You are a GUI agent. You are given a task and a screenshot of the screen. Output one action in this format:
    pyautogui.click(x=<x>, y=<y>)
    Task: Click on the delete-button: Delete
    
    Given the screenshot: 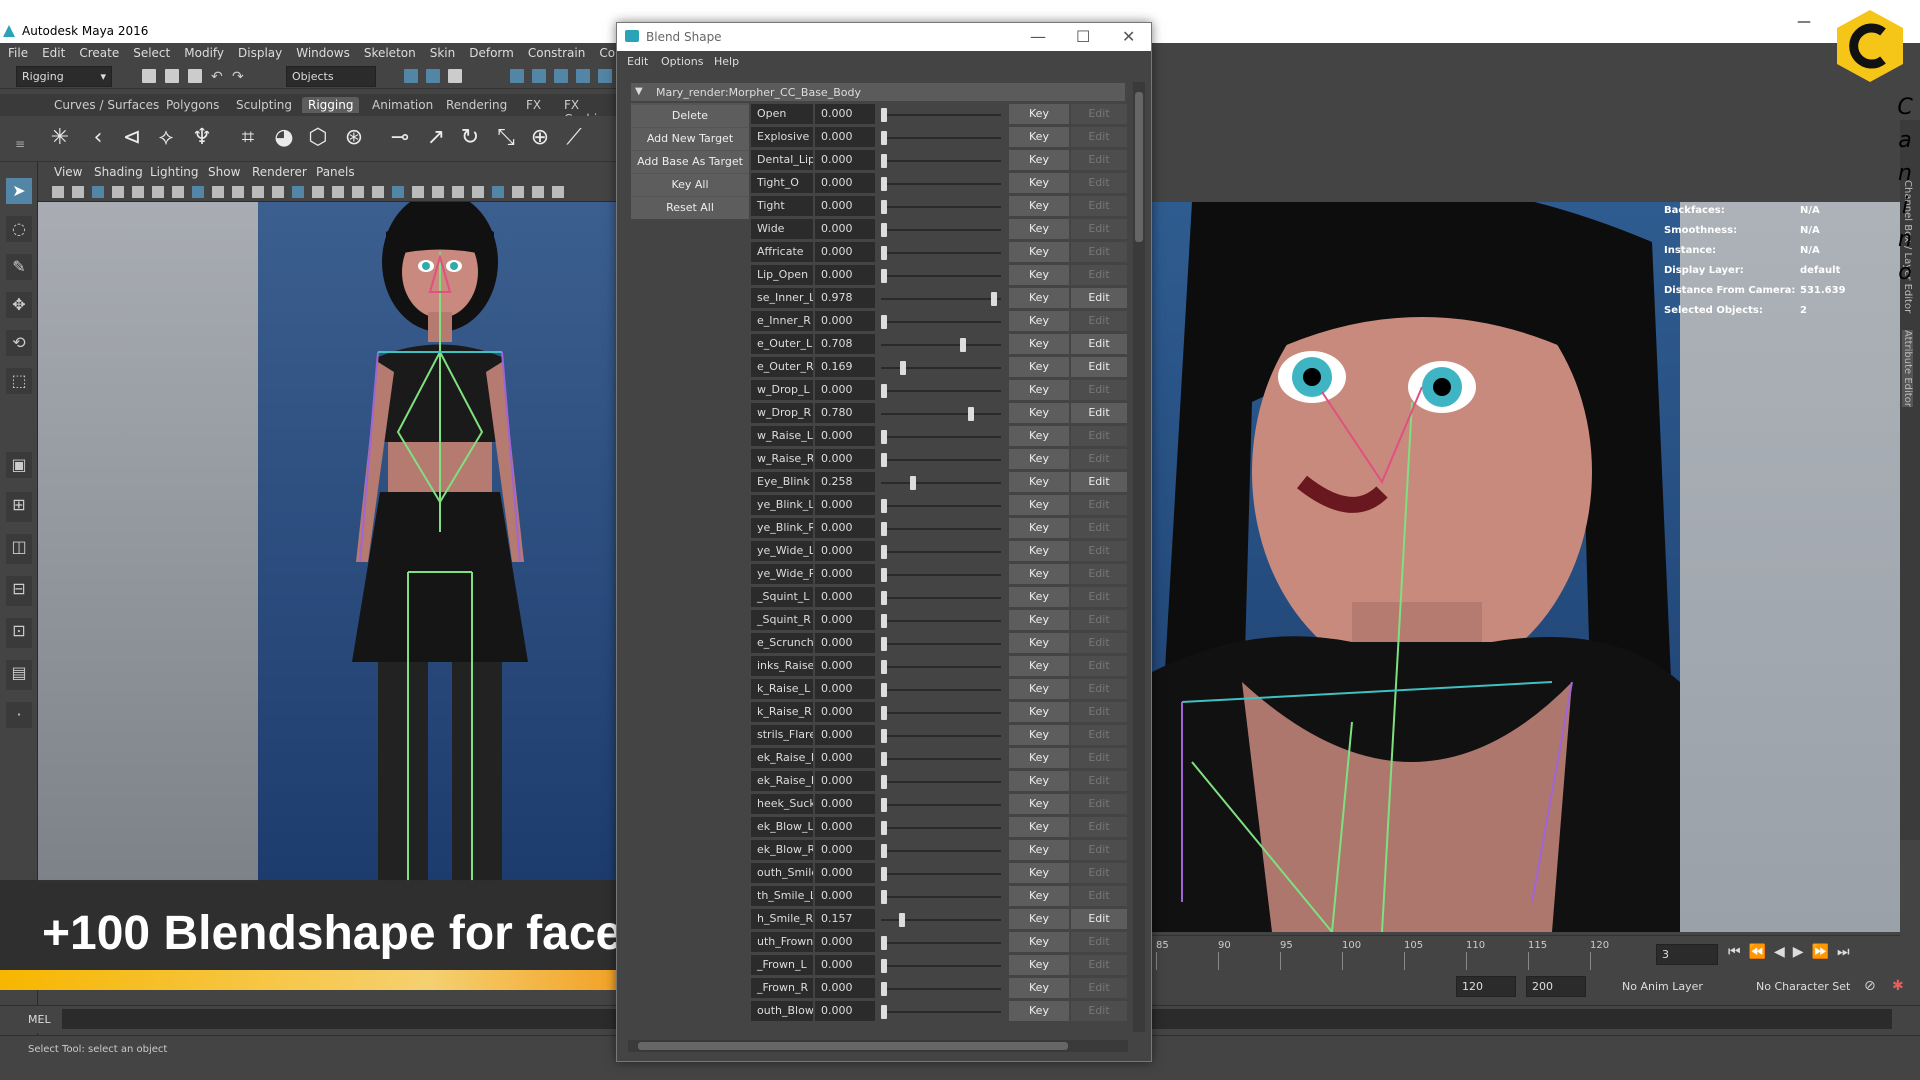 What is the action you would take?
    pyautogui.click(x=690, y=116)
    